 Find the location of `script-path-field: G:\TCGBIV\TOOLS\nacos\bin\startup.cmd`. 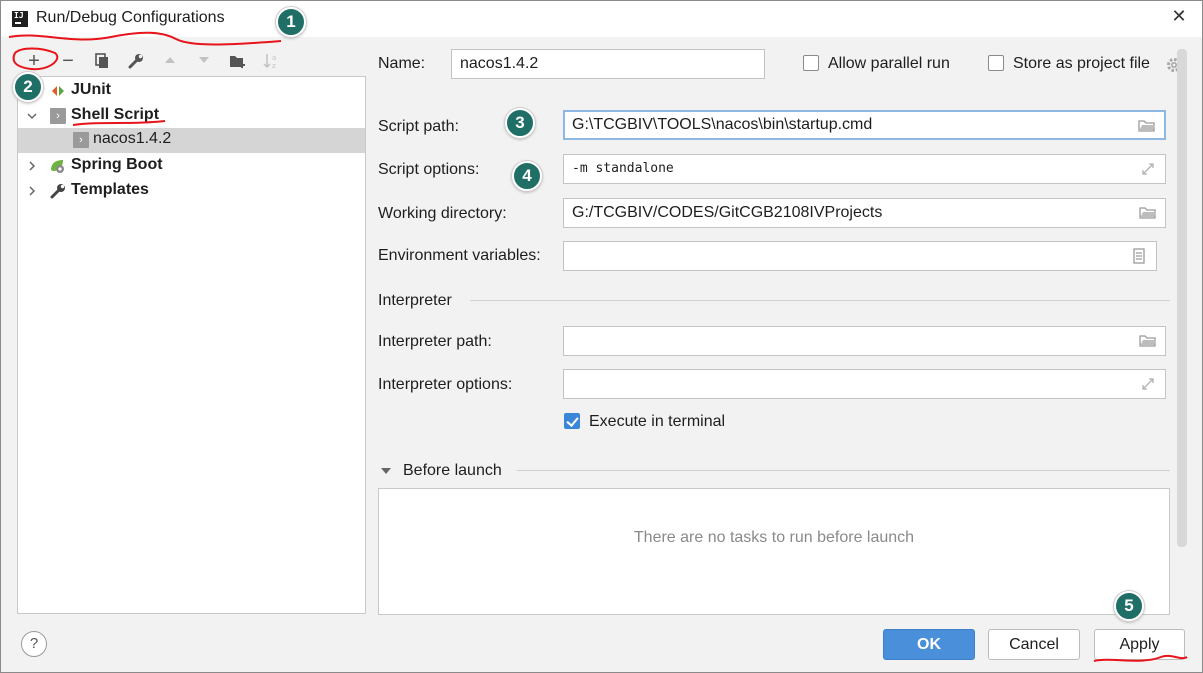

script-path-field: G:\TCGBIV\TOOLS\nacos\bin\startup.cmd is located at coordinates (864, 125).